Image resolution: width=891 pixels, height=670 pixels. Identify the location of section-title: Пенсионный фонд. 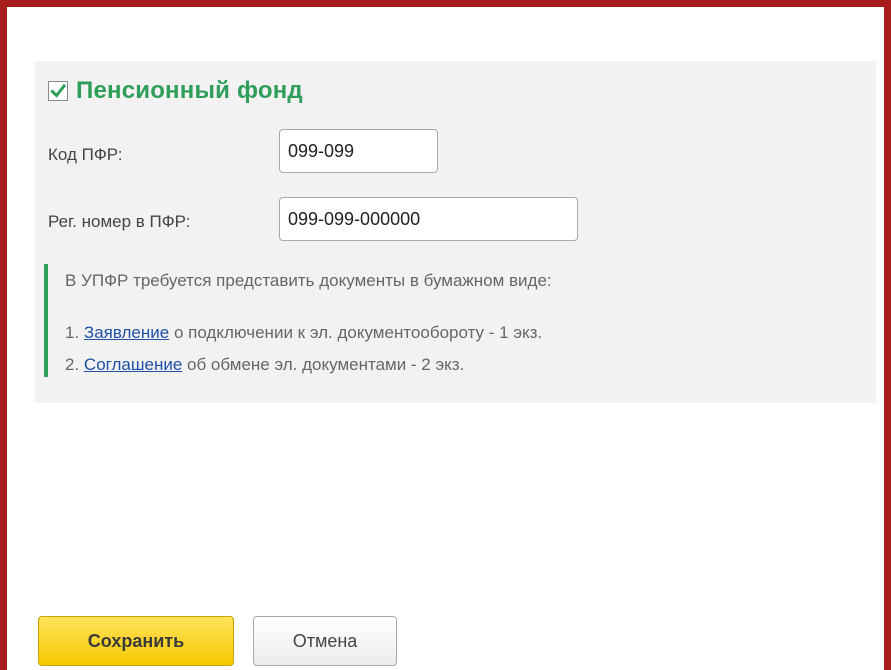
(189, 90).